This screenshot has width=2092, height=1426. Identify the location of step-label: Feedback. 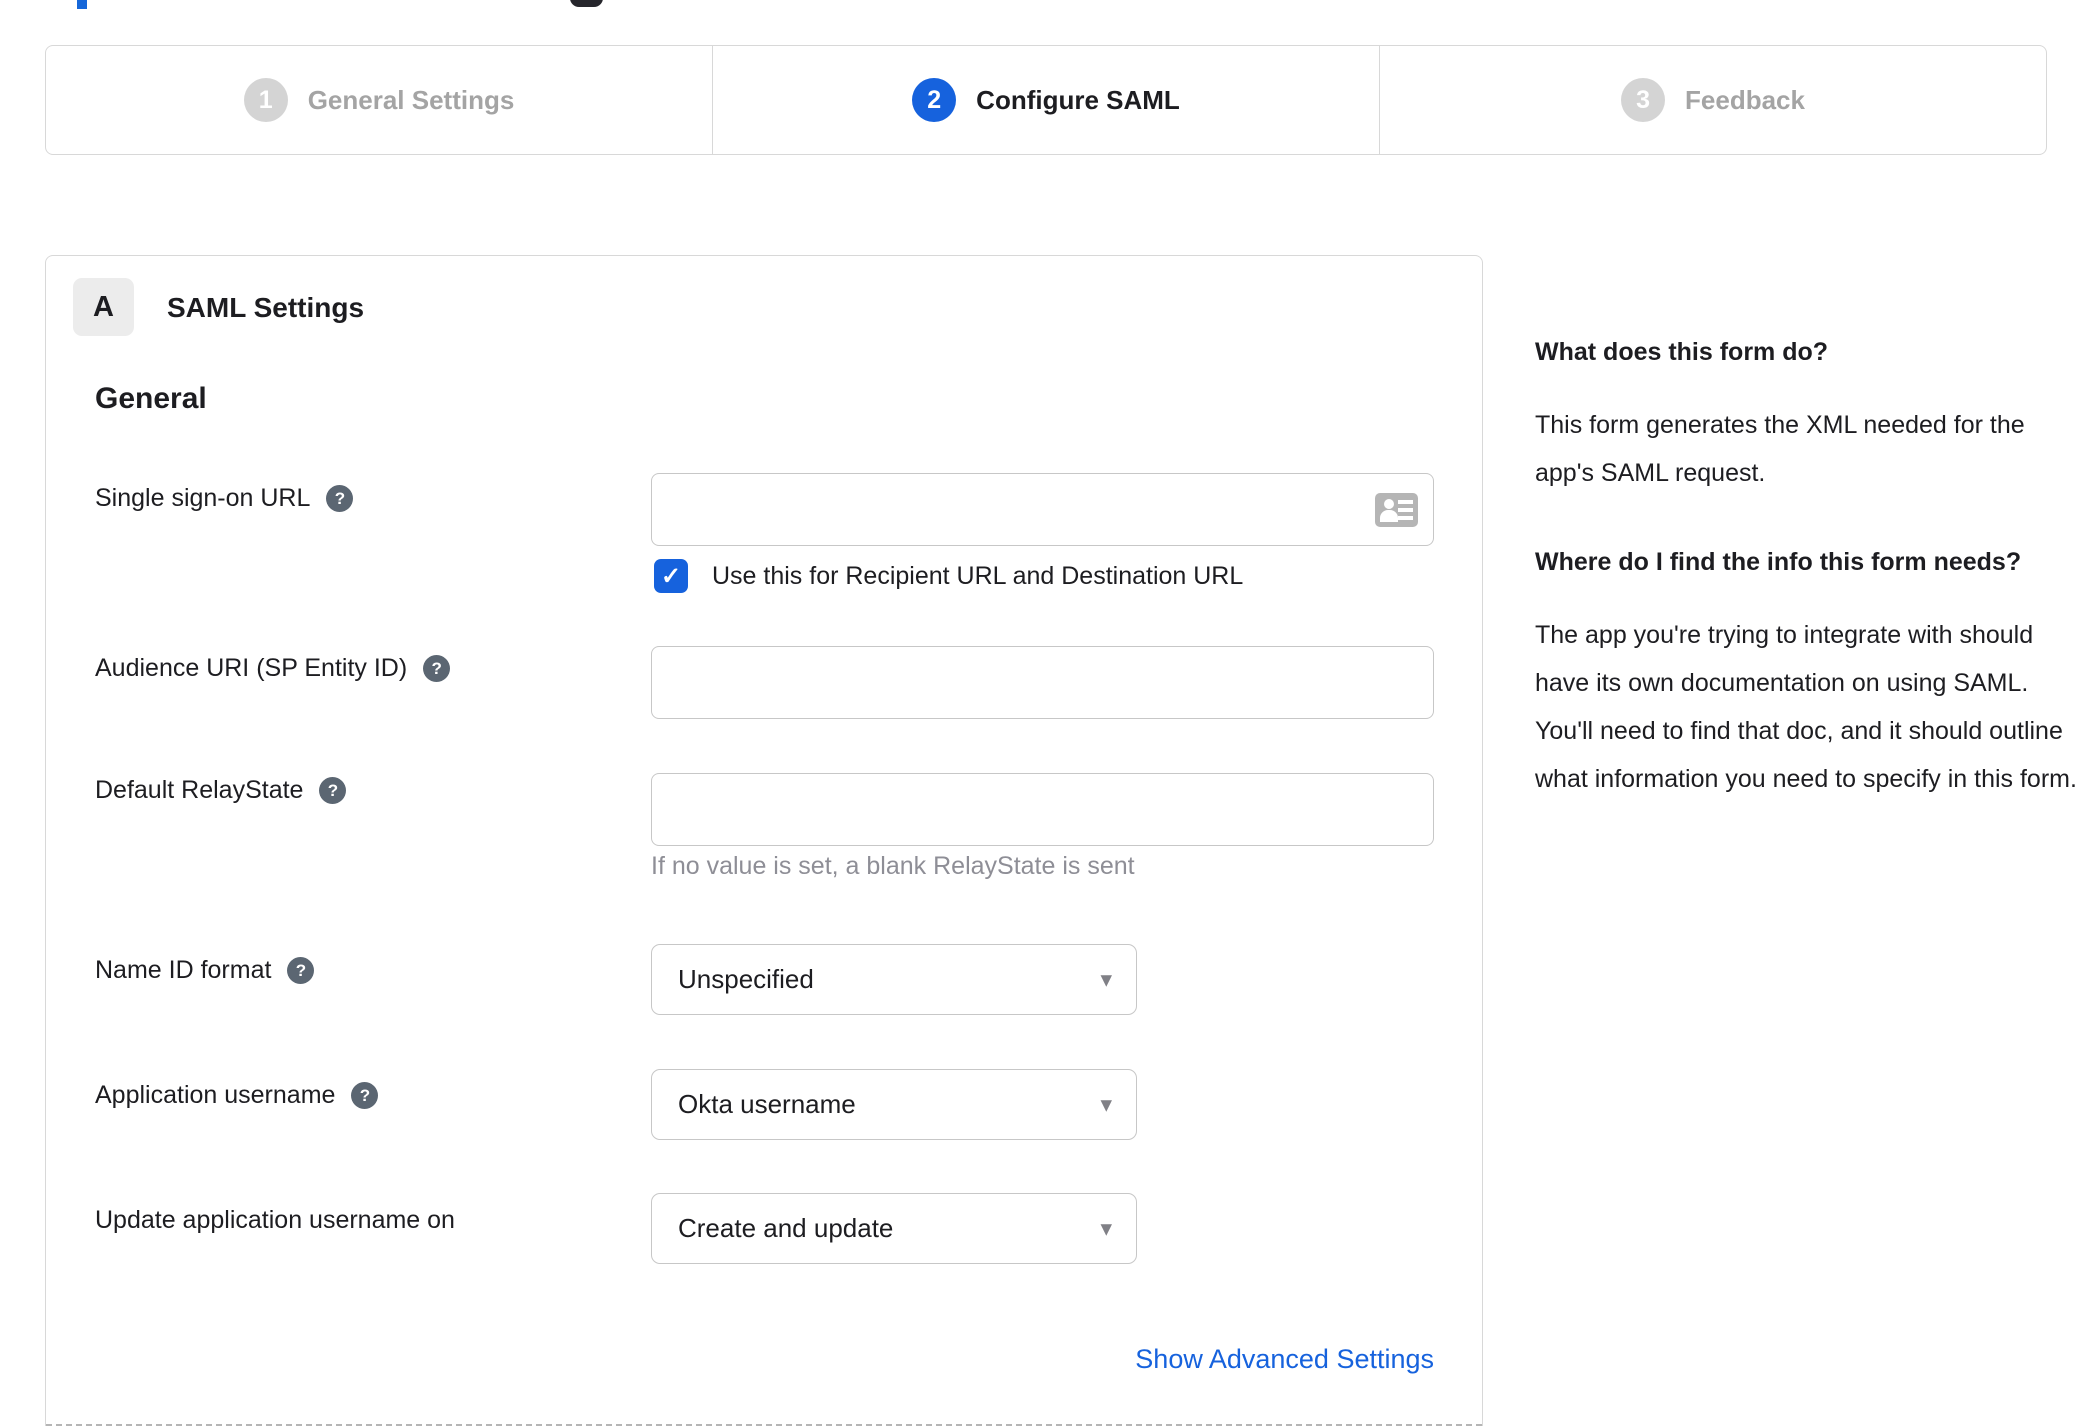
(1745, 99).